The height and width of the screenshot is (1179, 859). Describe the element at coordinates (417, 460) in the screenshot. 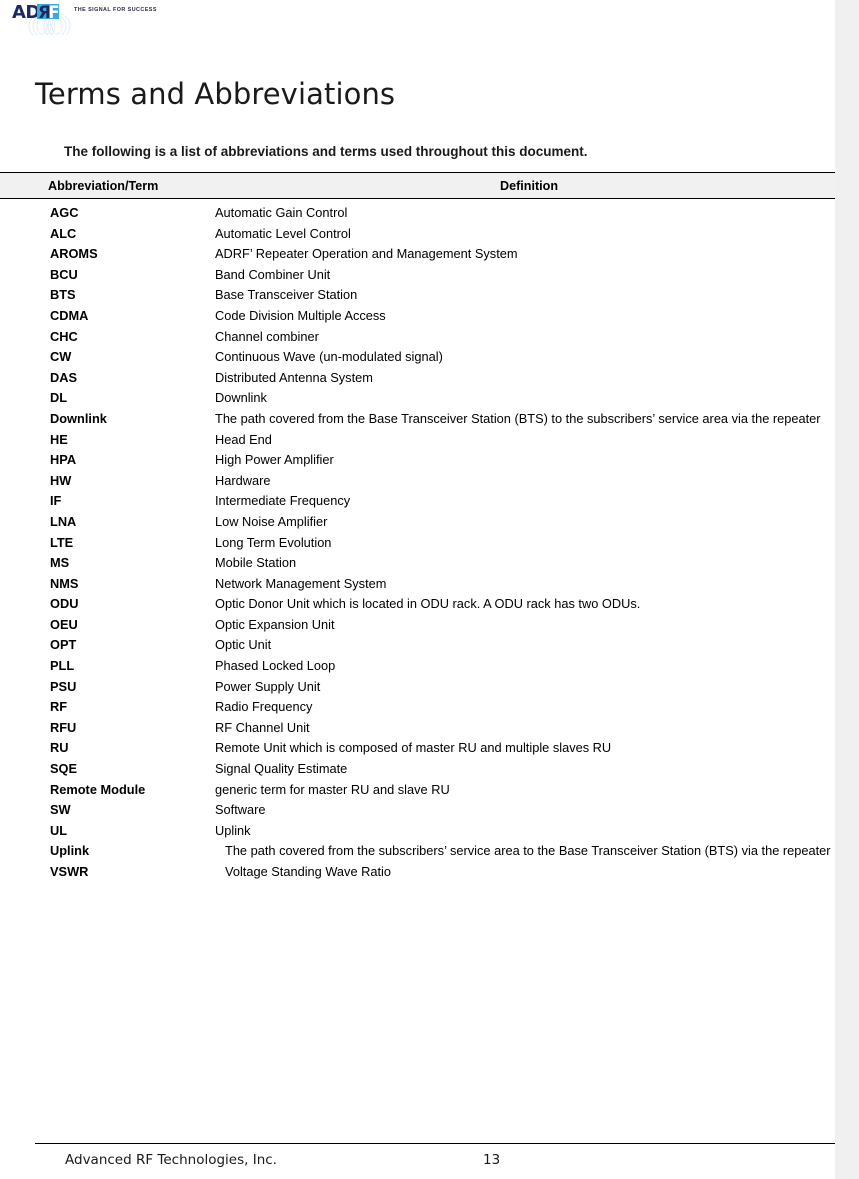

I see `table-row: HPA High Power Amplifier` at that location.